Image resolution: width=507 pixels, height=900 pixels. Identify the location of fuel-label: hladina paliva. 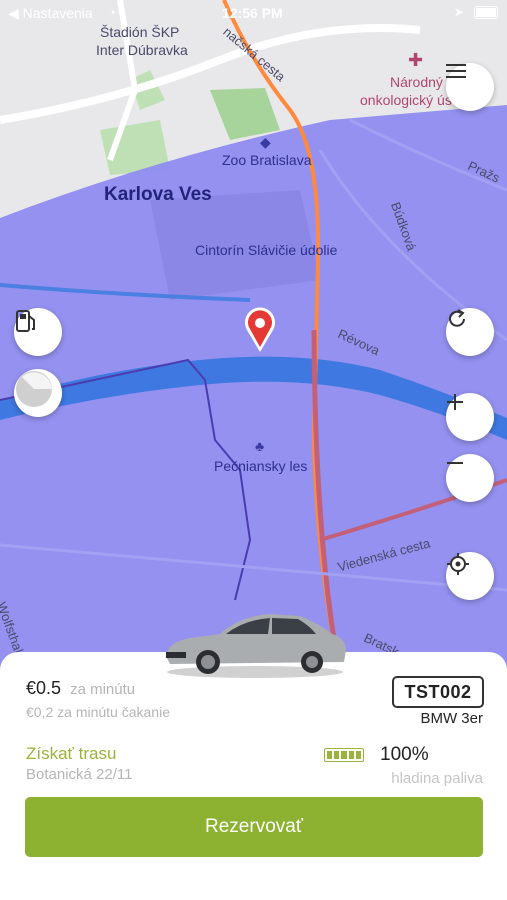
(437, 778).